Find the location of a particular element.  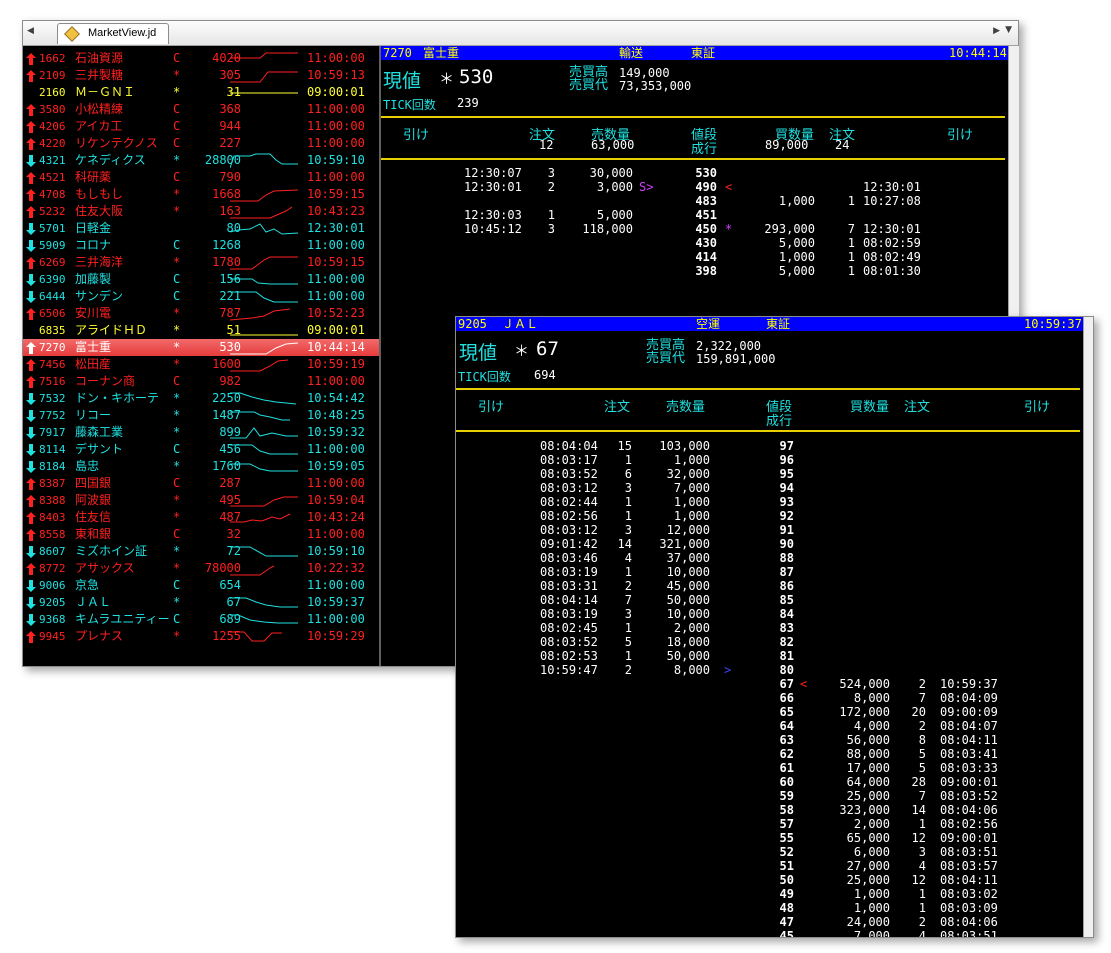

stock-row: 9945 プレナス * 1255 10:59:29 is located at coordinates (201, 636).